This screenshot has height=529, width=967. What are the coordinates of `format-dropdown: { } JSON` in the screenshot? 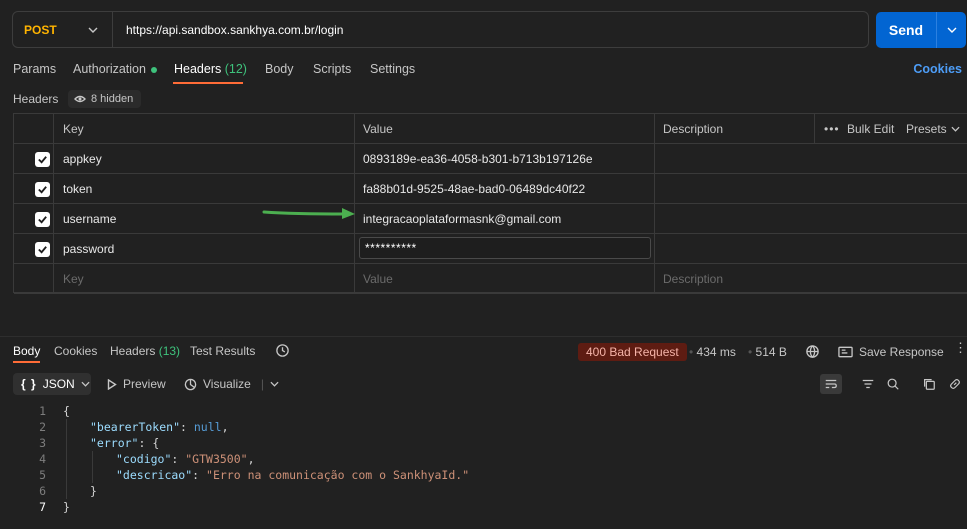 It's located at (52, 384).